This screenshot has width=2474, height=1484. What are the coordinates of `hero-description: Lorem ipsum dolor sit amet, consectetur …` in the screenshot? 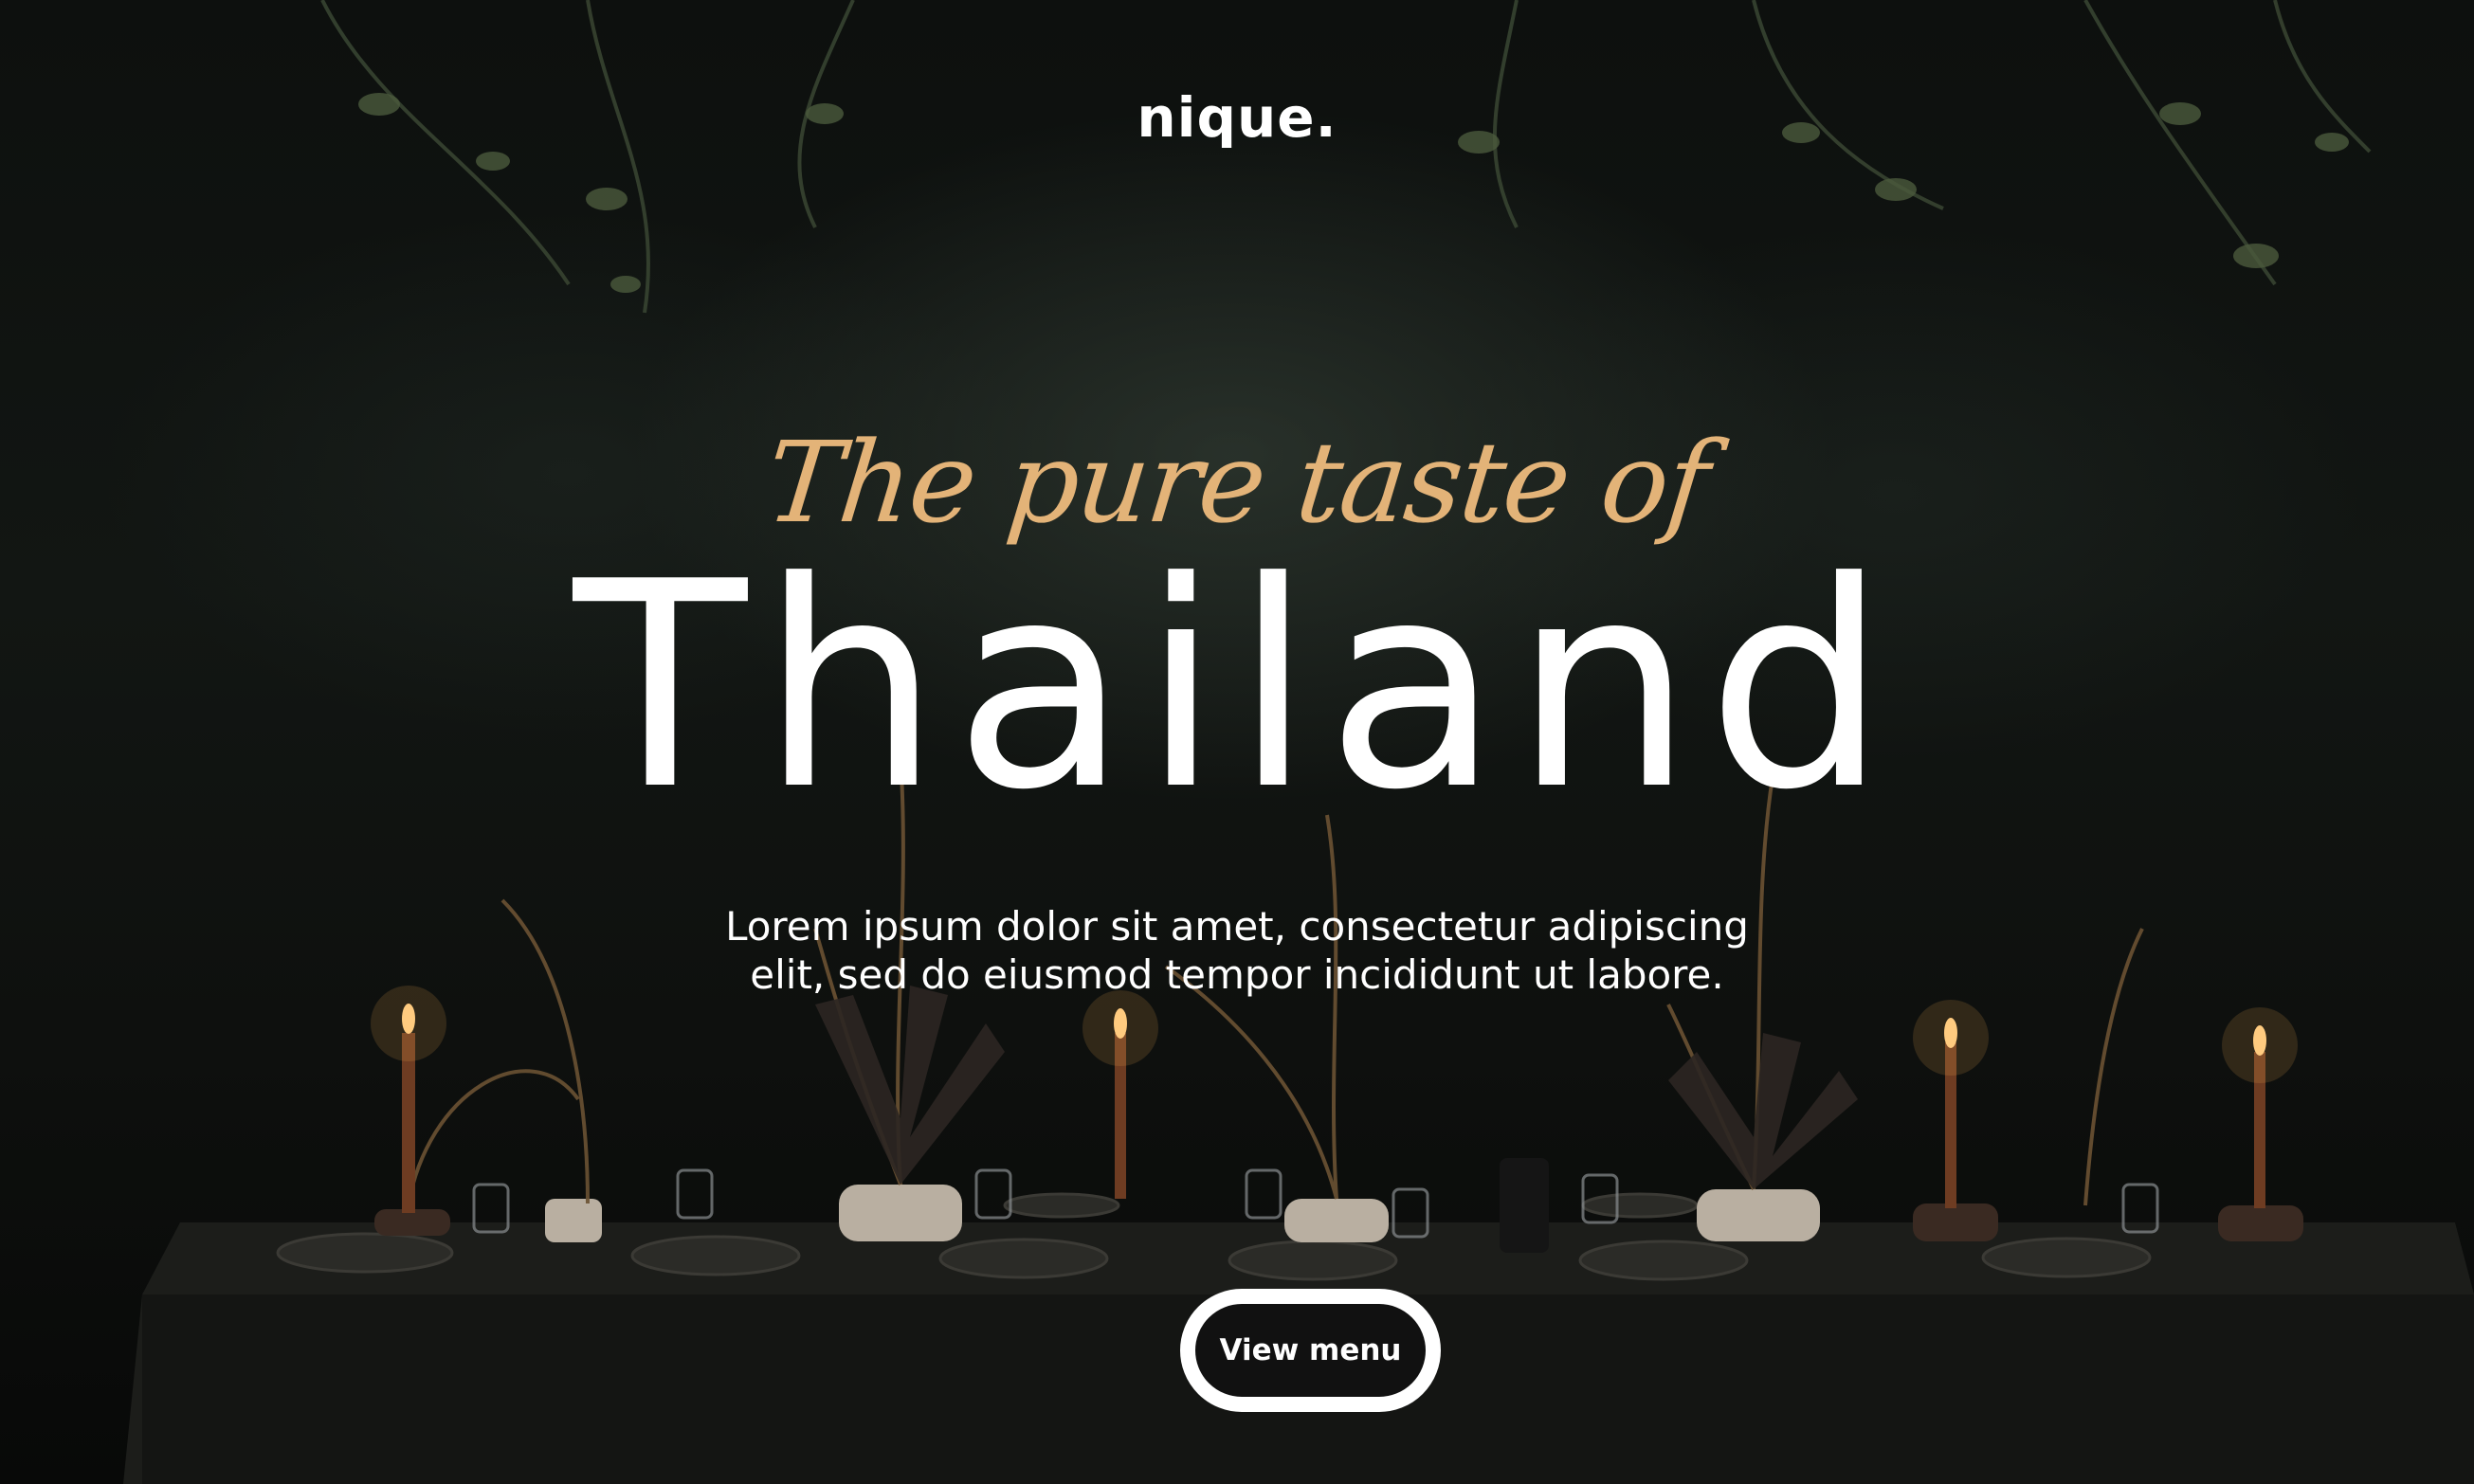 It's located at (1237, 950).